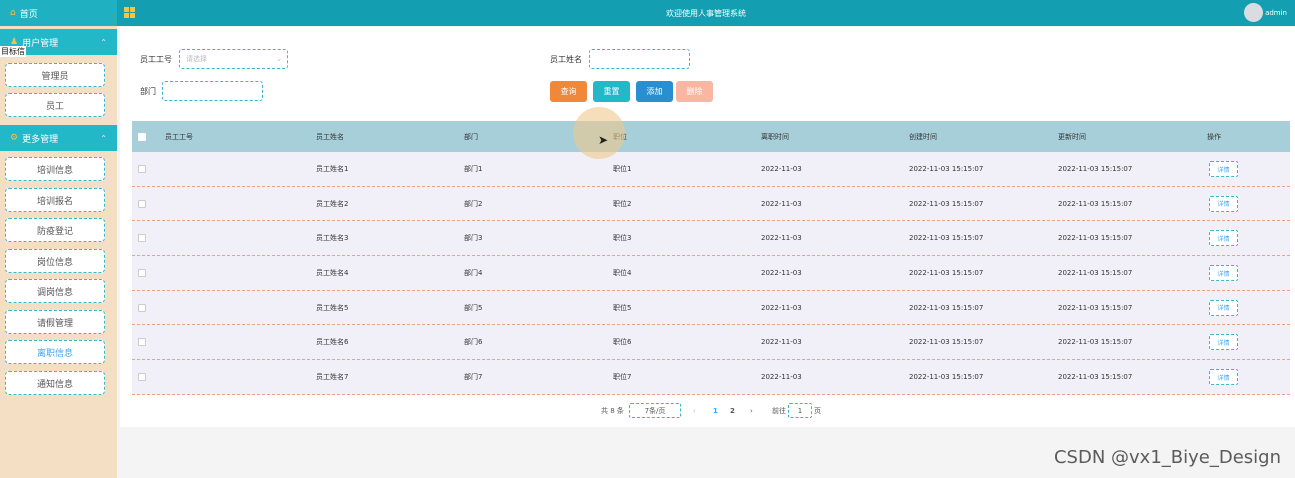  Describe the element at coordinates (233, 59) in the screenshot. I see `emp-no-select: 请选择 ⌄` at that location.